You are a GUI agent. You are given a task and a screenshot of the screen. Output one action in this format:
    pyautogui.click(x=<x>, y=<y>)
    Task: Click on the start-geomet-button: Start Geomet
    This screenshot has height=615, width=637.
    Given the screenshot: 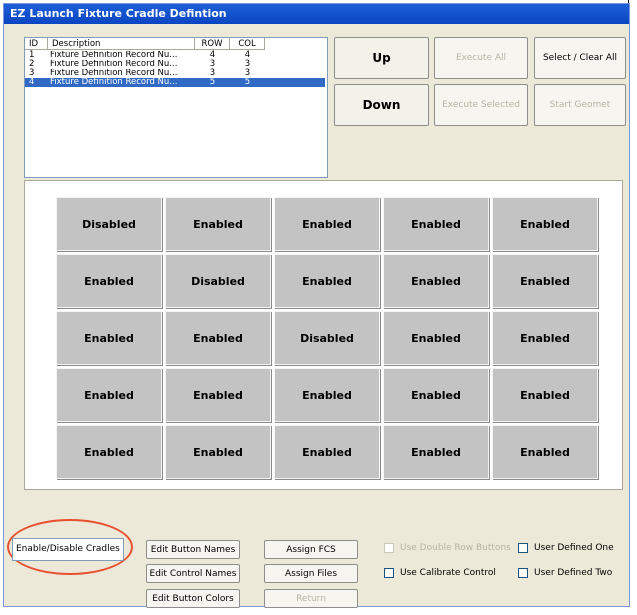 What is the action you would take?
    pyautogui.click(x=580, y=105)
    